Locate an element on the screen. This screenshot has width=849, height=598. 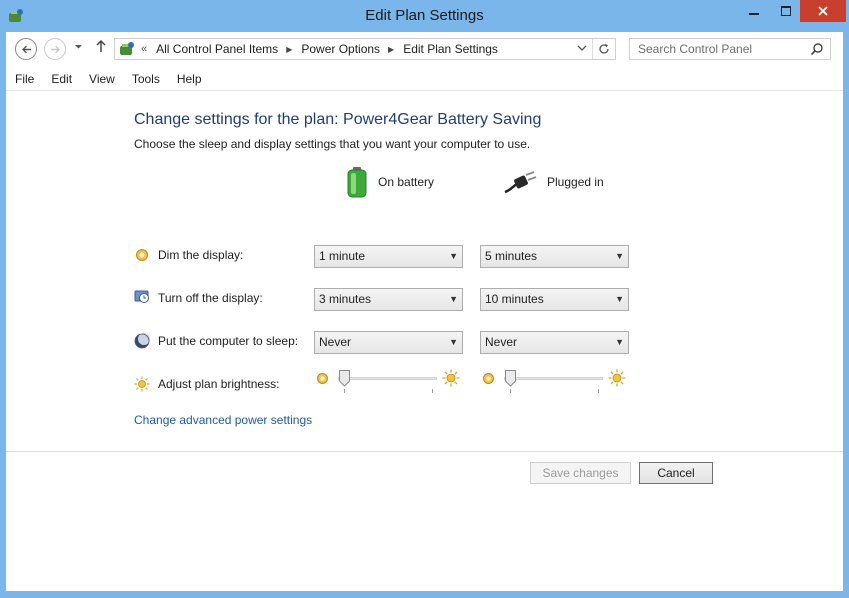
brightness-sun-icon is located at coordinates (142, 384).